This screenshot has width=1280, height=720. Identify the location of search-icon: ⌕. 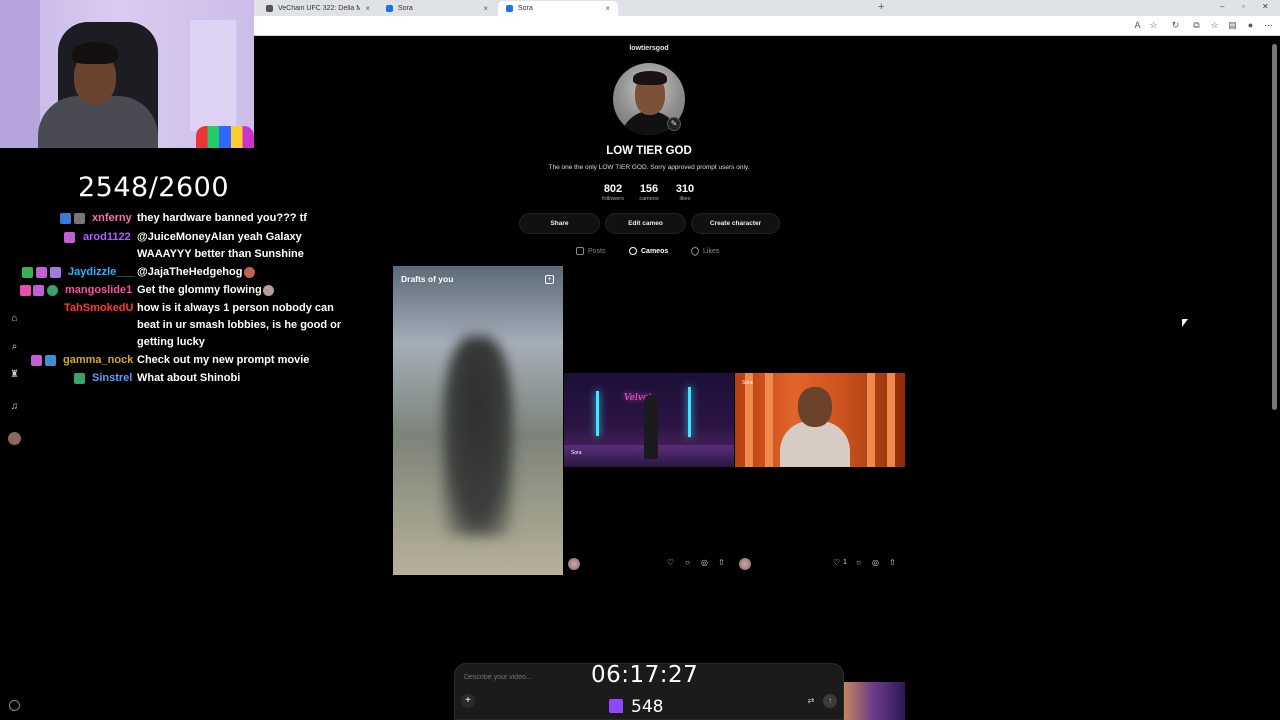
(14, 346).